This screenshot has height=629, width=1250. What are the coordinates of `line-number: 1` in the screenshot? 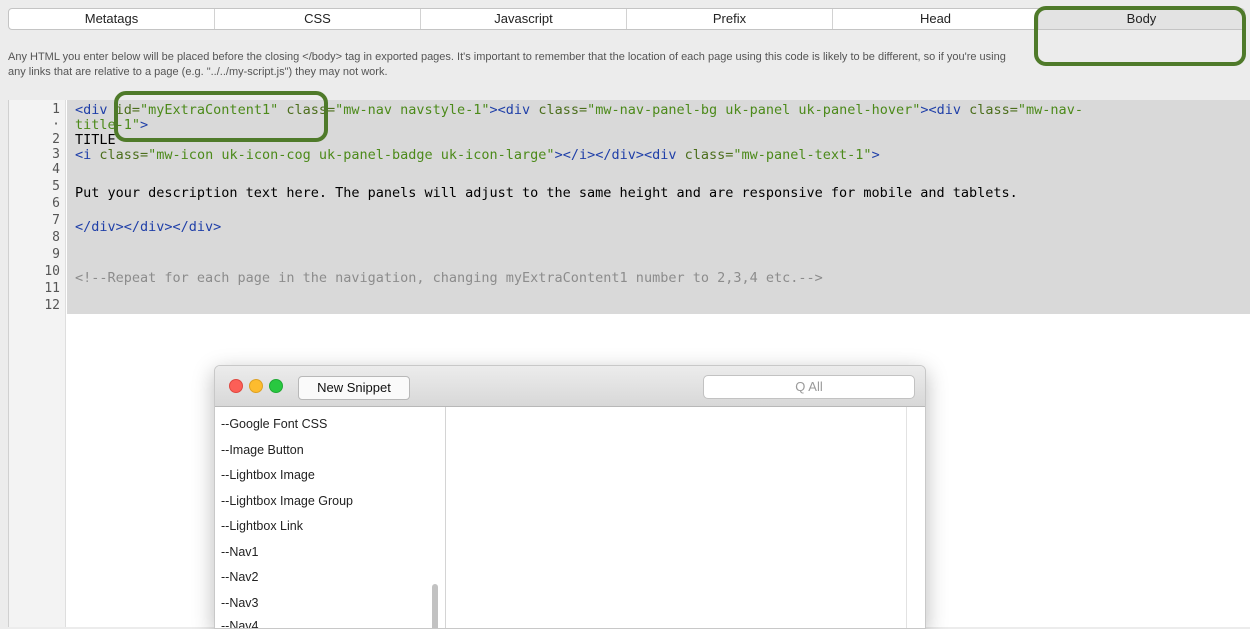 It's located at (56, 109).